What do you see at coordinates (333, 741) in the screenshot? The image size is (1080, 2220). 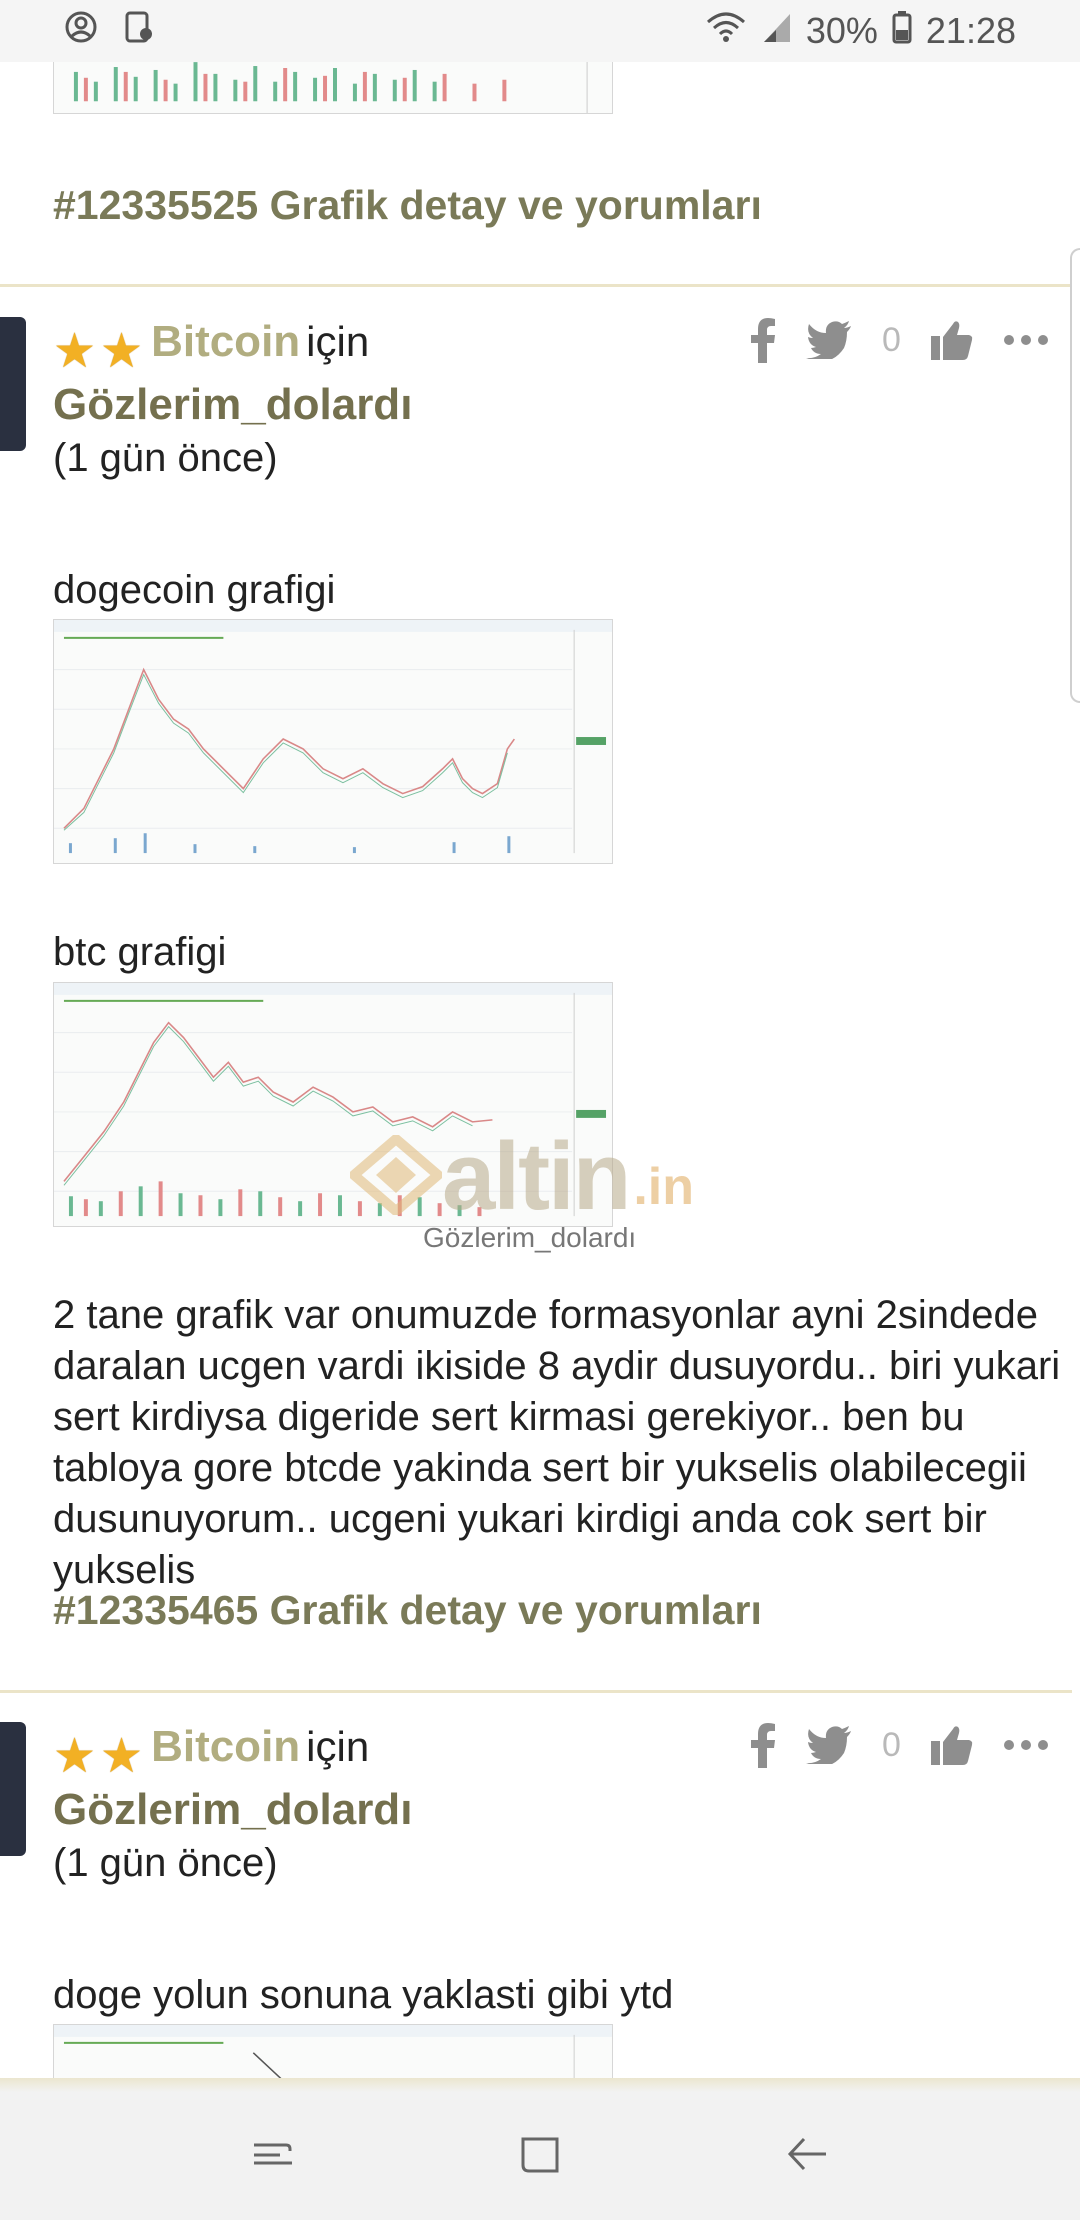 I see `chart-image-doge` at bounding box center [333, 741].